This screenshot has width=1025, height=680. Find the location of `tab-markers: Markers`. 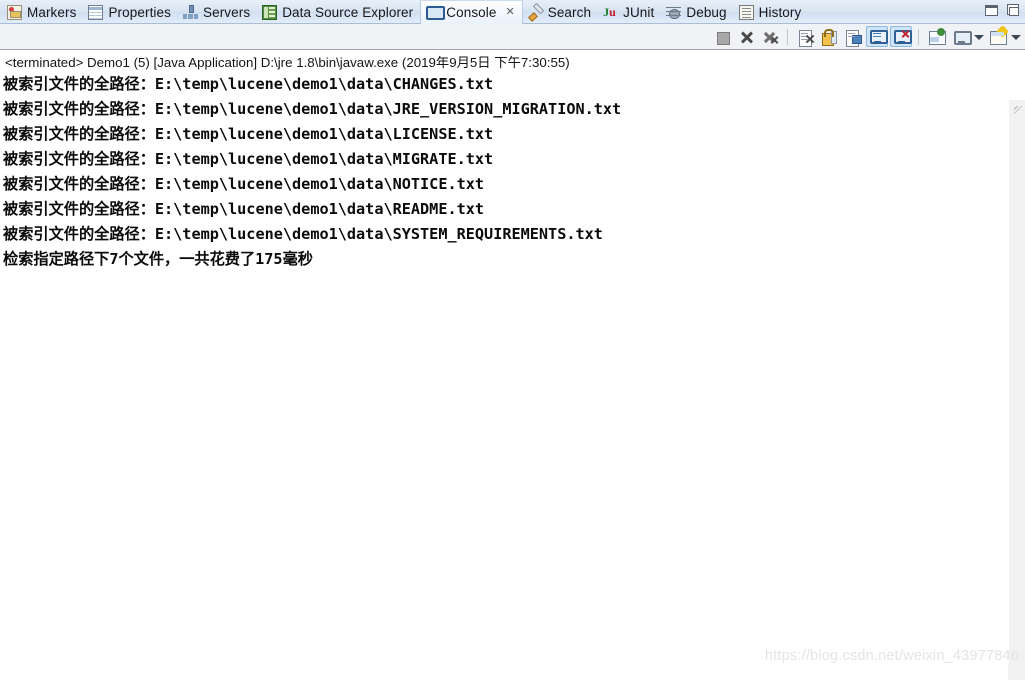

tab-markers: Markers is located at coordinates (42, 12).